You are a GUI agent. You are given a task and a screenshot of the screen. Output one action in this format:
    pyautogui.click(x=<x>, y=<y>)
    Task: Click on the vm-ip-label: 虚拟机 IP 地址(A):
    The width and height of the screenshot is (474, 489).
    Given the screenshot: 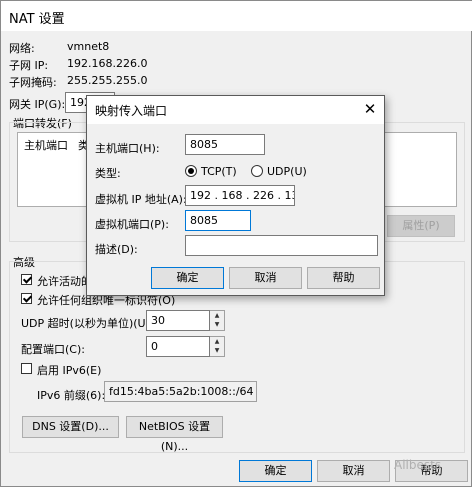 What is the action you would take?
    pyautogui.click(x=141, y=199)
    